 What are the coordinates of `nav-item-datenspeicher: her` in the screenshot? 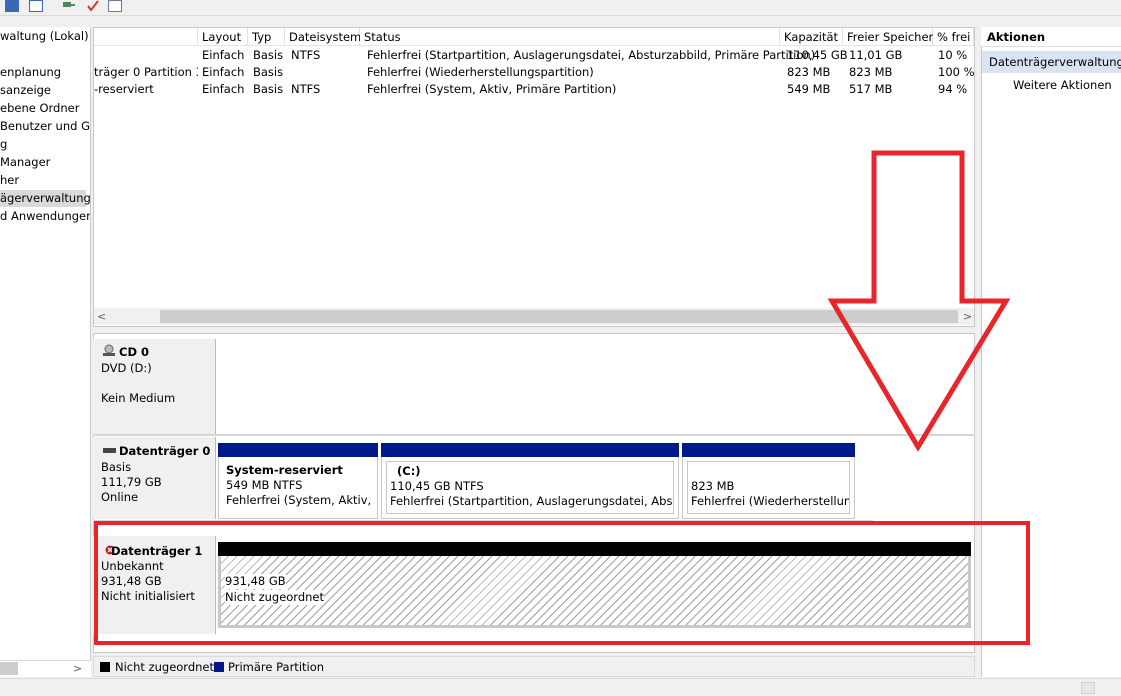 It's located at (9, 180).